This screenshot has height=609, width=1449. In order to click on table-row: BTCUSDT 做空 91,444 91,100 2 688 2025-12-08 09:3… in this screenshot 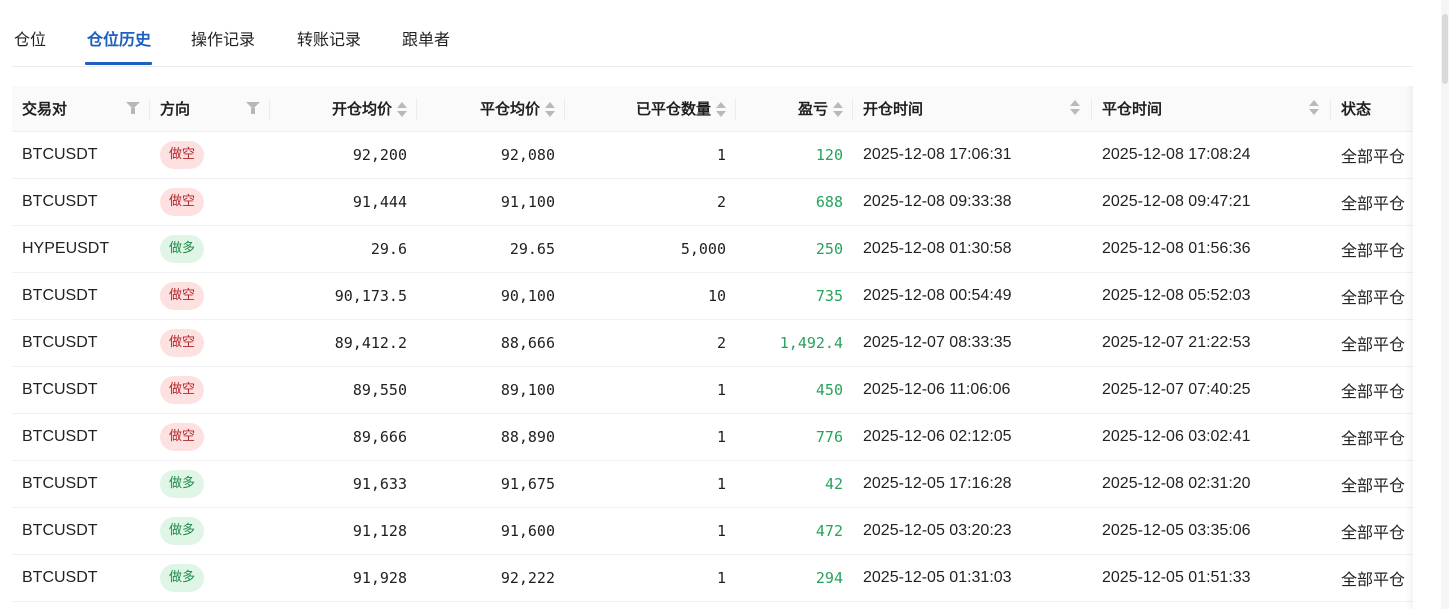, I will do `click(712, 202)`.